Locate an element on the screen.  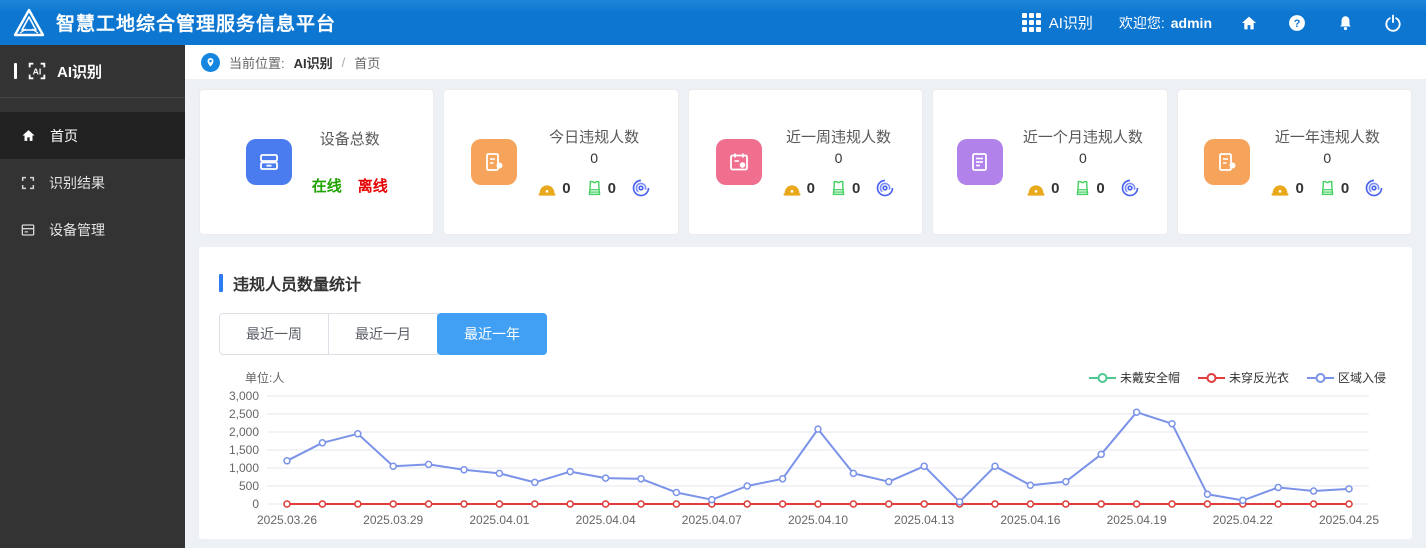
time-range-tabs: 最近一周 最近一月 最近一年 is located at coordinates (383, 334).